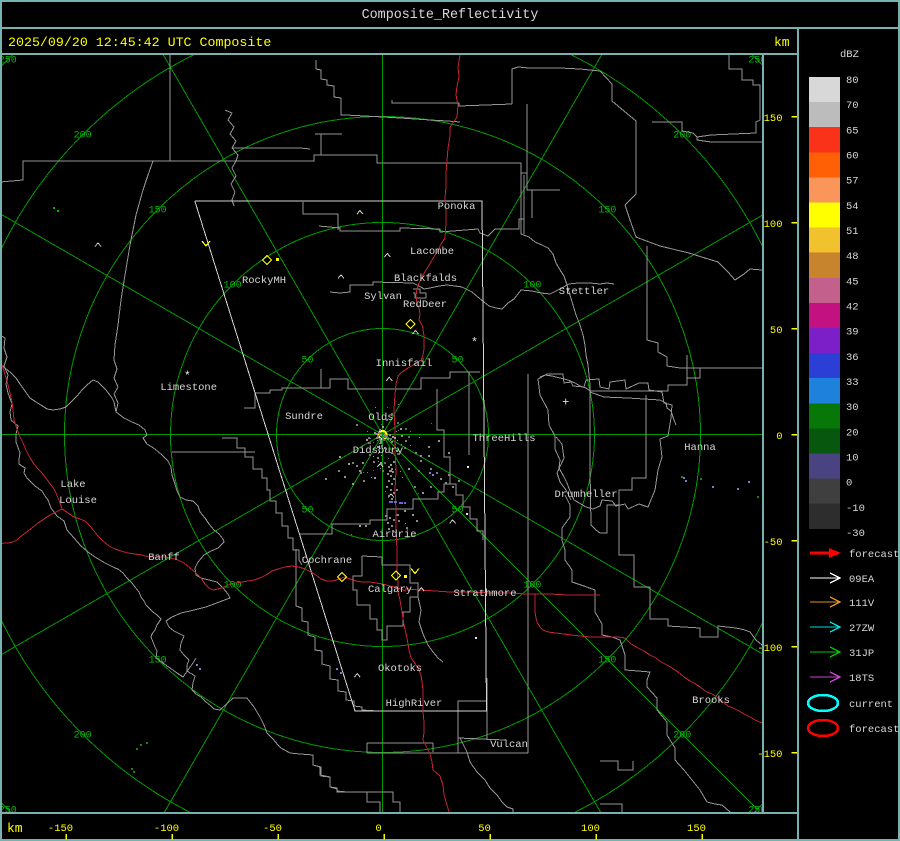 The height and width of the screenshot is (841, 900). Describe the element at coordinates (855, 509) in the screenshot. I see `svg-text: -10` at that location.